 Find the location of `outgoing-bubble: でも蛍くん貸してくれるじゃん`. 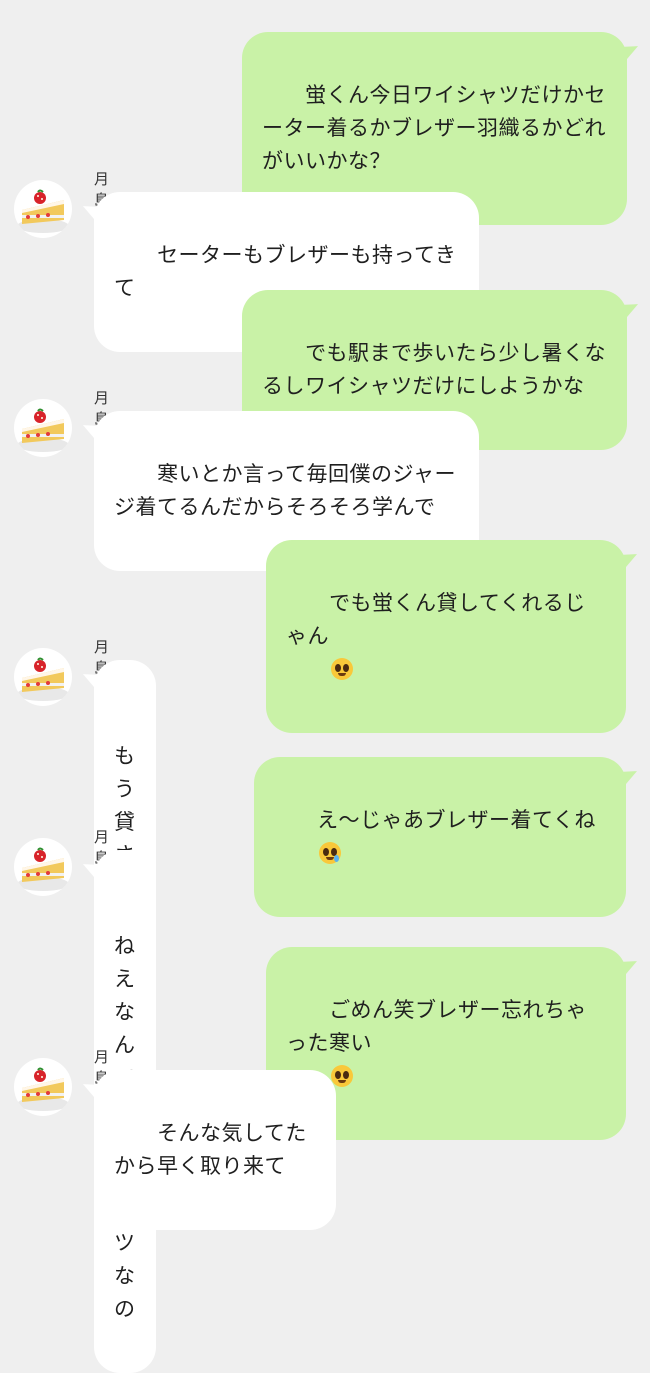

outgoing-bubble: でも蛍くん貸してくれるじゃん is located at coordinates (446, 636).